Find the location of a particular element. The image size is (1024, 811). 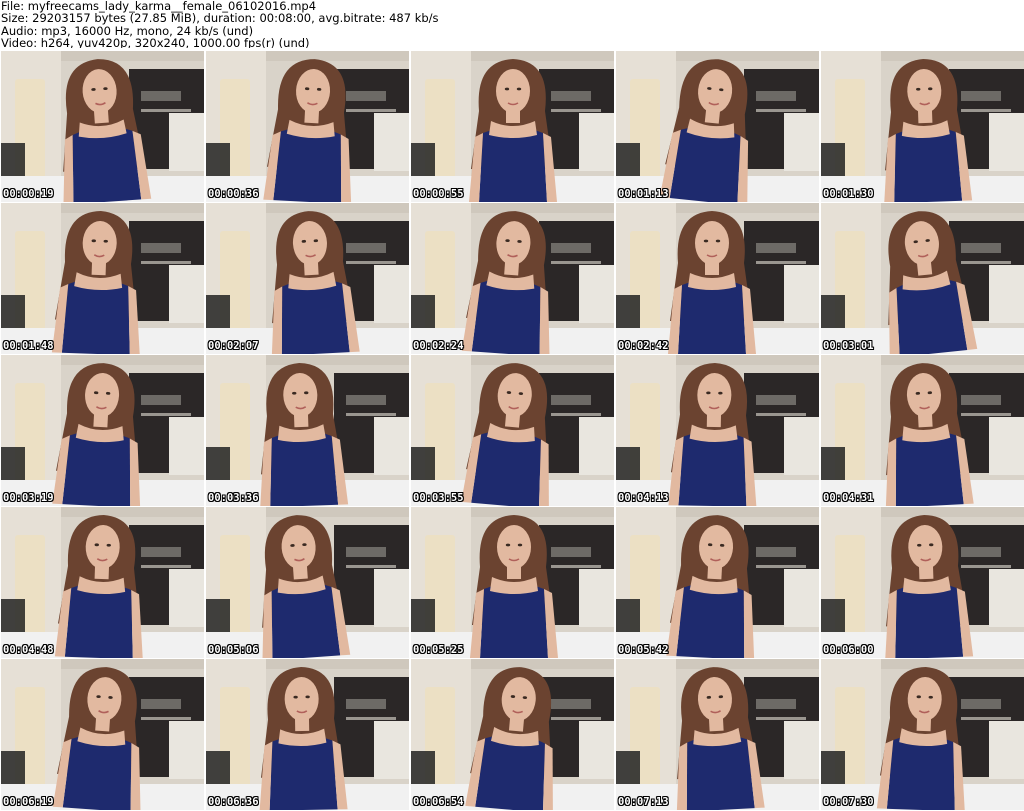

frame-timestamp: 00:05:25 is located at coordinates (438, 650).